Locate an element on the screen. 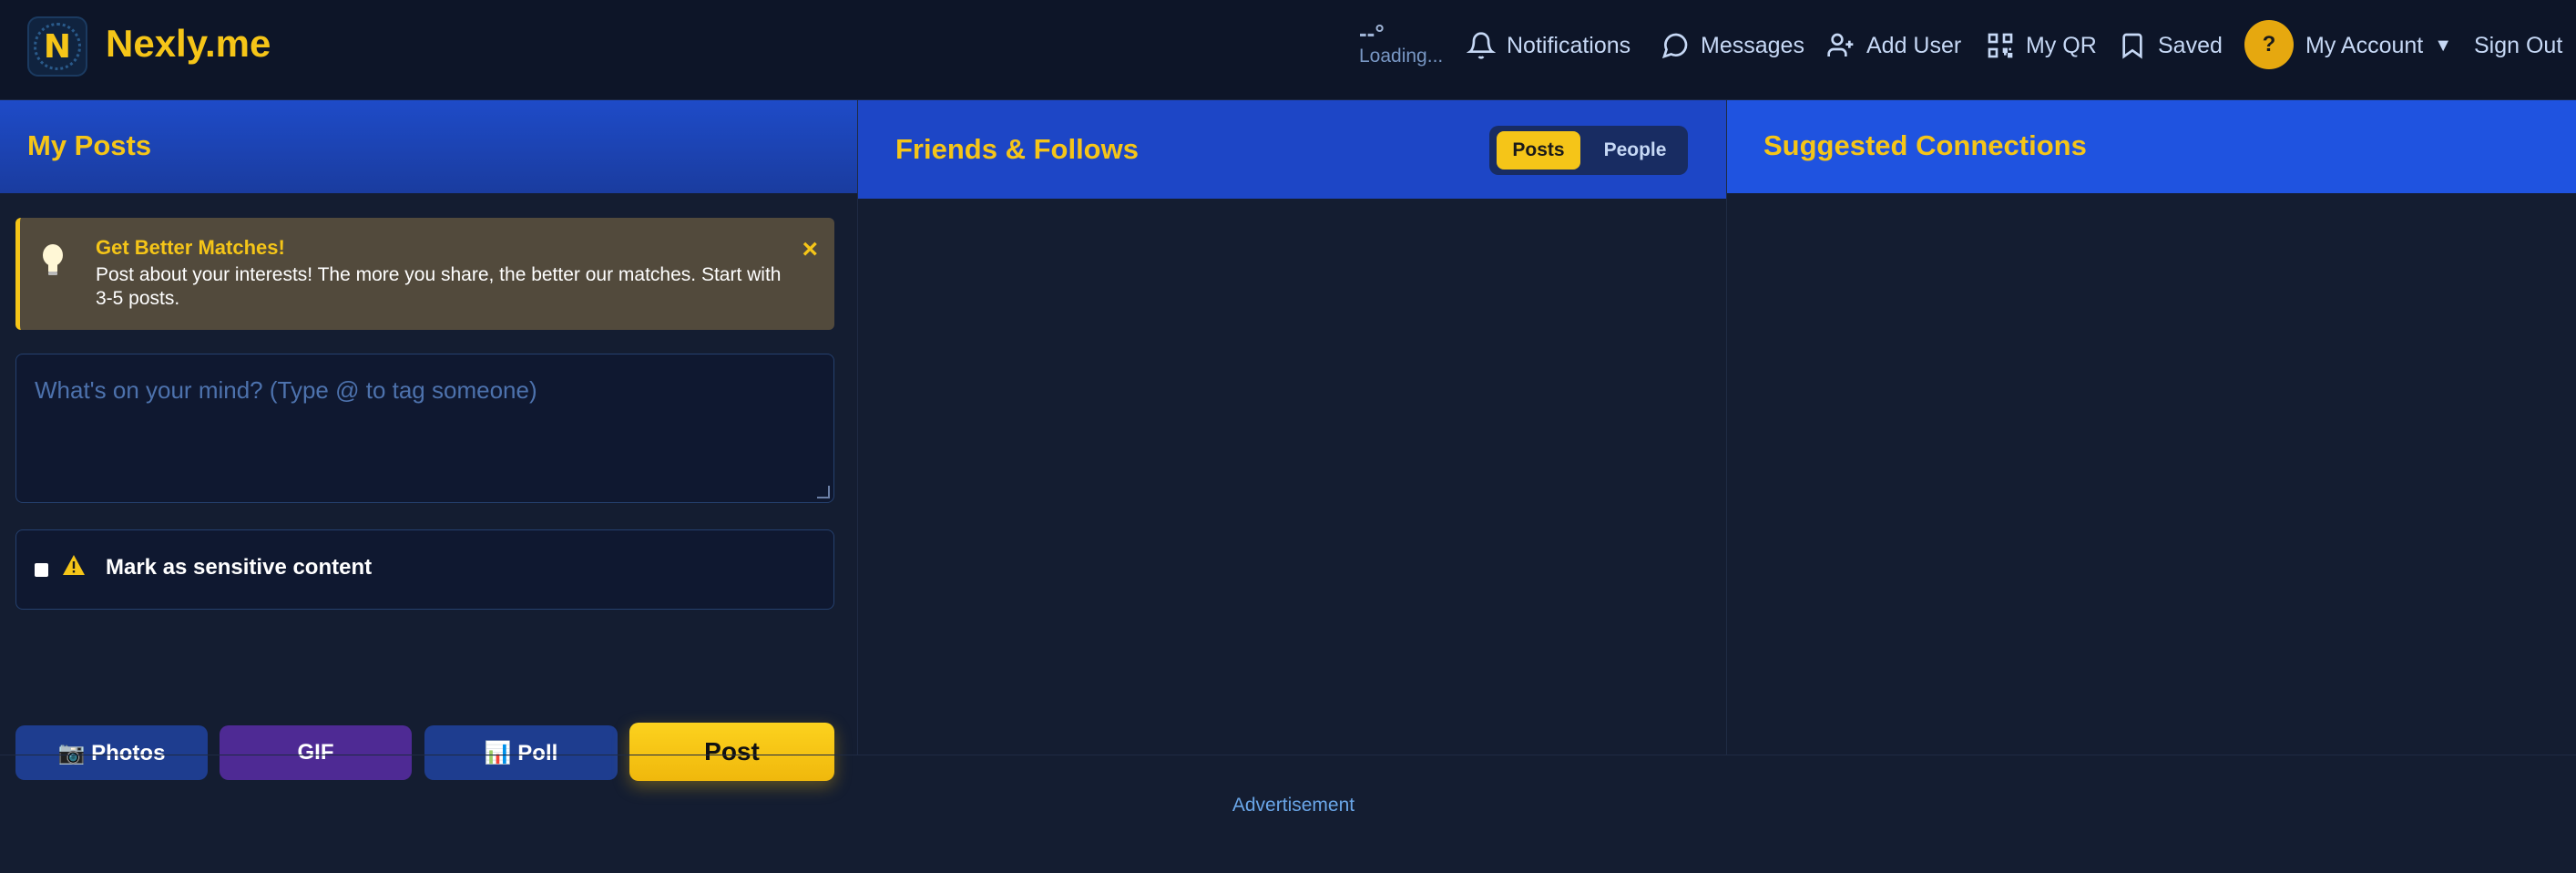  tip-title: Get Better Matches! is located at coordinates (190, 248).